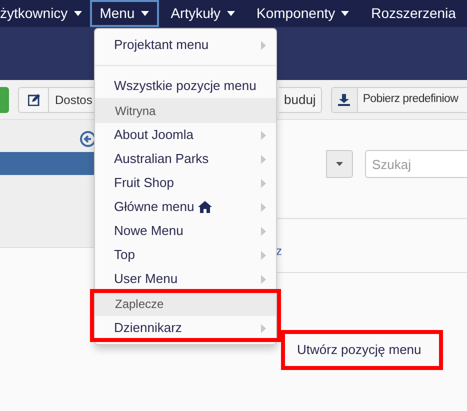 This screenshot has width=467, height=411. Describe the element at coordinates (185, 135) in the screenshot. I see `dropdown-option: About Joomla` at that location.